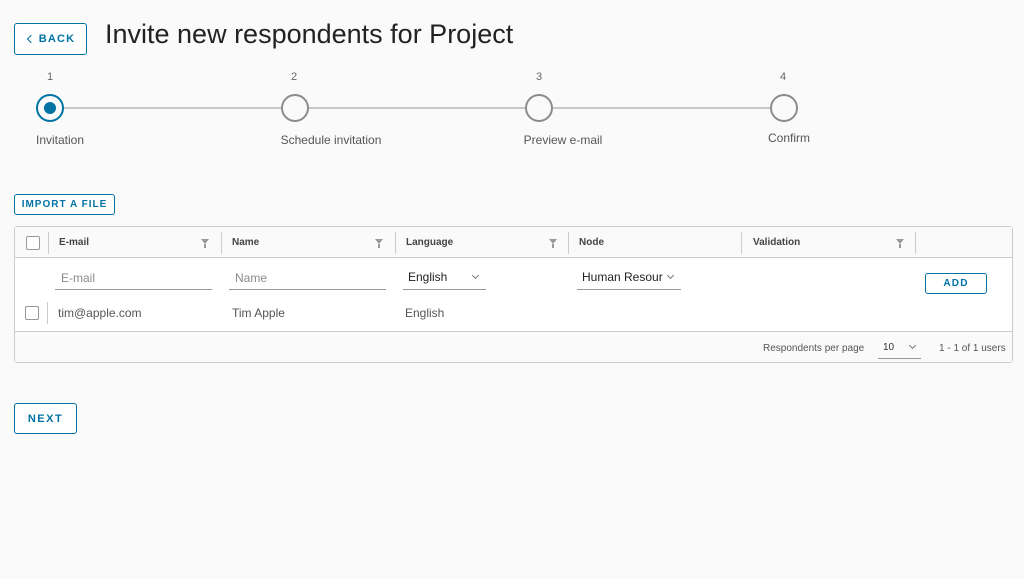  What do you see at coordinates (889, 347) in the screenshot?
I see `per-page-value: 10` at bounding box center [889, 347].